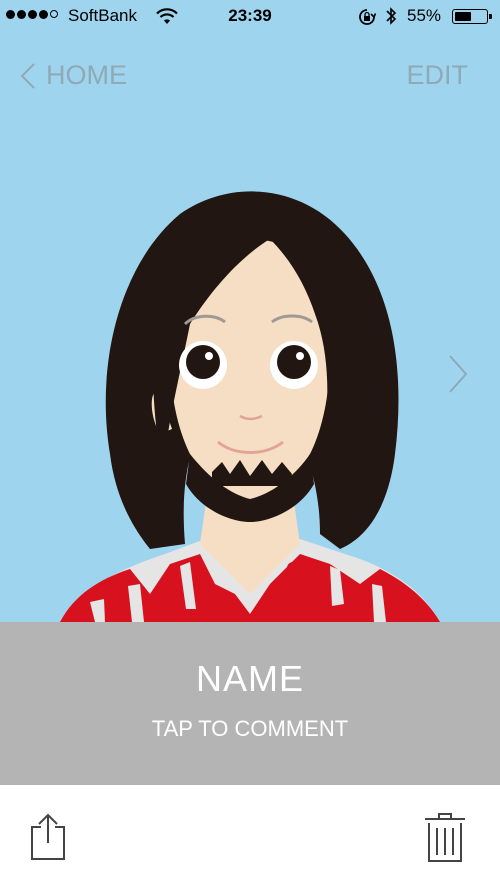  I want to click on tap-to-comment: TAP TO COMMENT, so click(250, 729).